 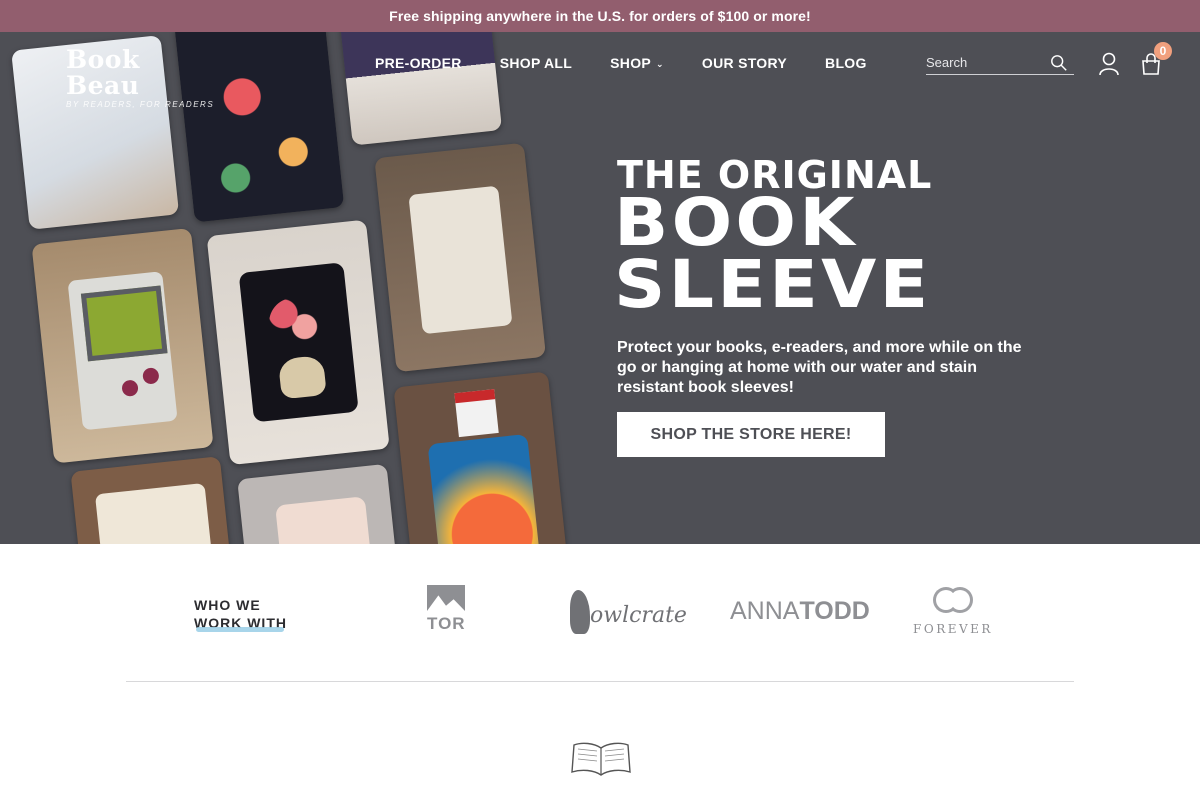 I want to click on hero-title-line: BOOK, so click(x=736, y=222).